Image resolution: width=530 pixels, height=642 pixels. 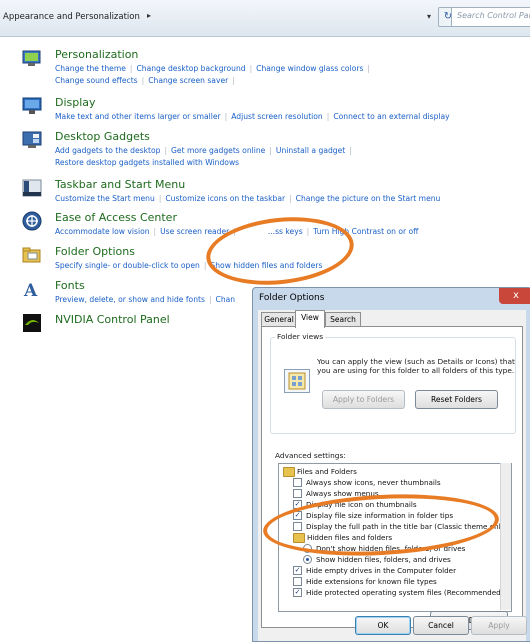 What do you see at coordinates (32, 323) in the screenshot?
I see `nvidia-icon` at bounding box center [32, 323].